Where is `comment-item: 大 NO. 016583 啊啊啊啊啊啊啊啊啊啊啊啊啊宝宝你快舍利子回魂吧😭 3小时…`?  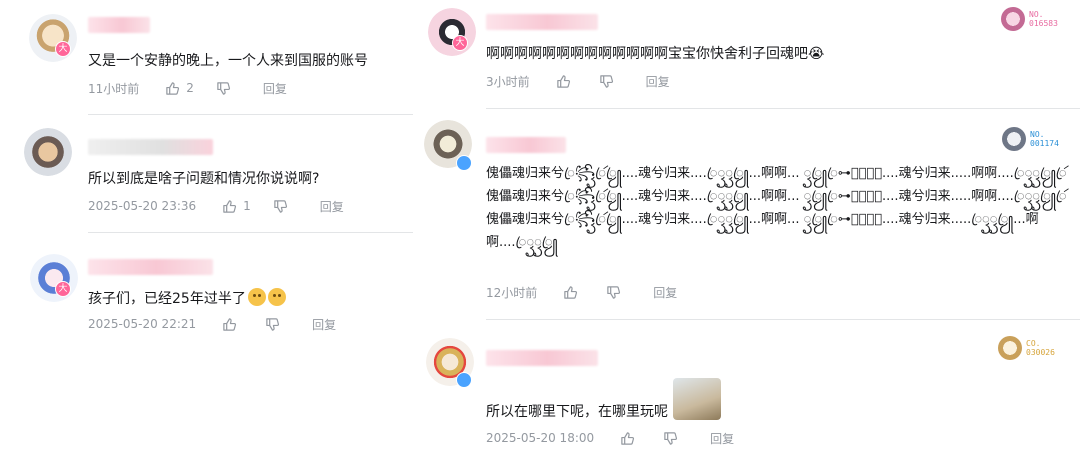 comment-item: 大 NO. 016583 啊啊啊啊啊啊啊啊啊啊啊啊啊宝宝你快舍利子回魂吧😭 3小时… is located at coordinates (749, 55).